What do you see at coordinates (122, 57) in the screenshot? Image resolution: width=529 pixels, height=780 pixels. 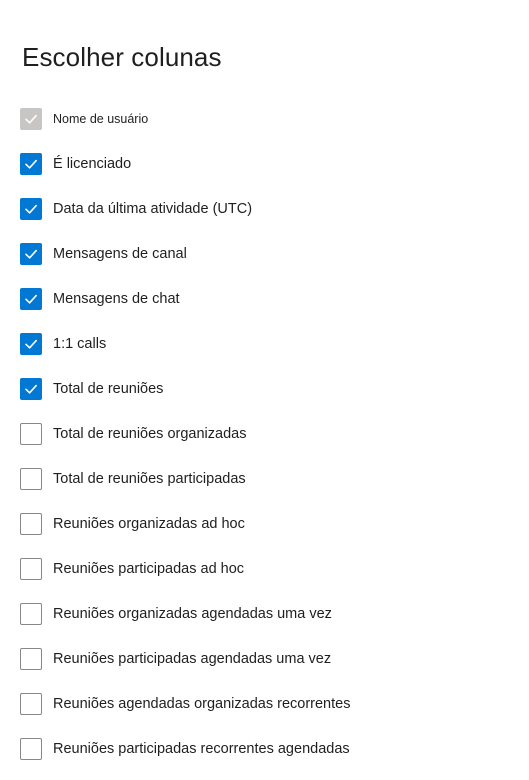 I see `panel-title: Escolher colunas` at bounding box center [122, 57].